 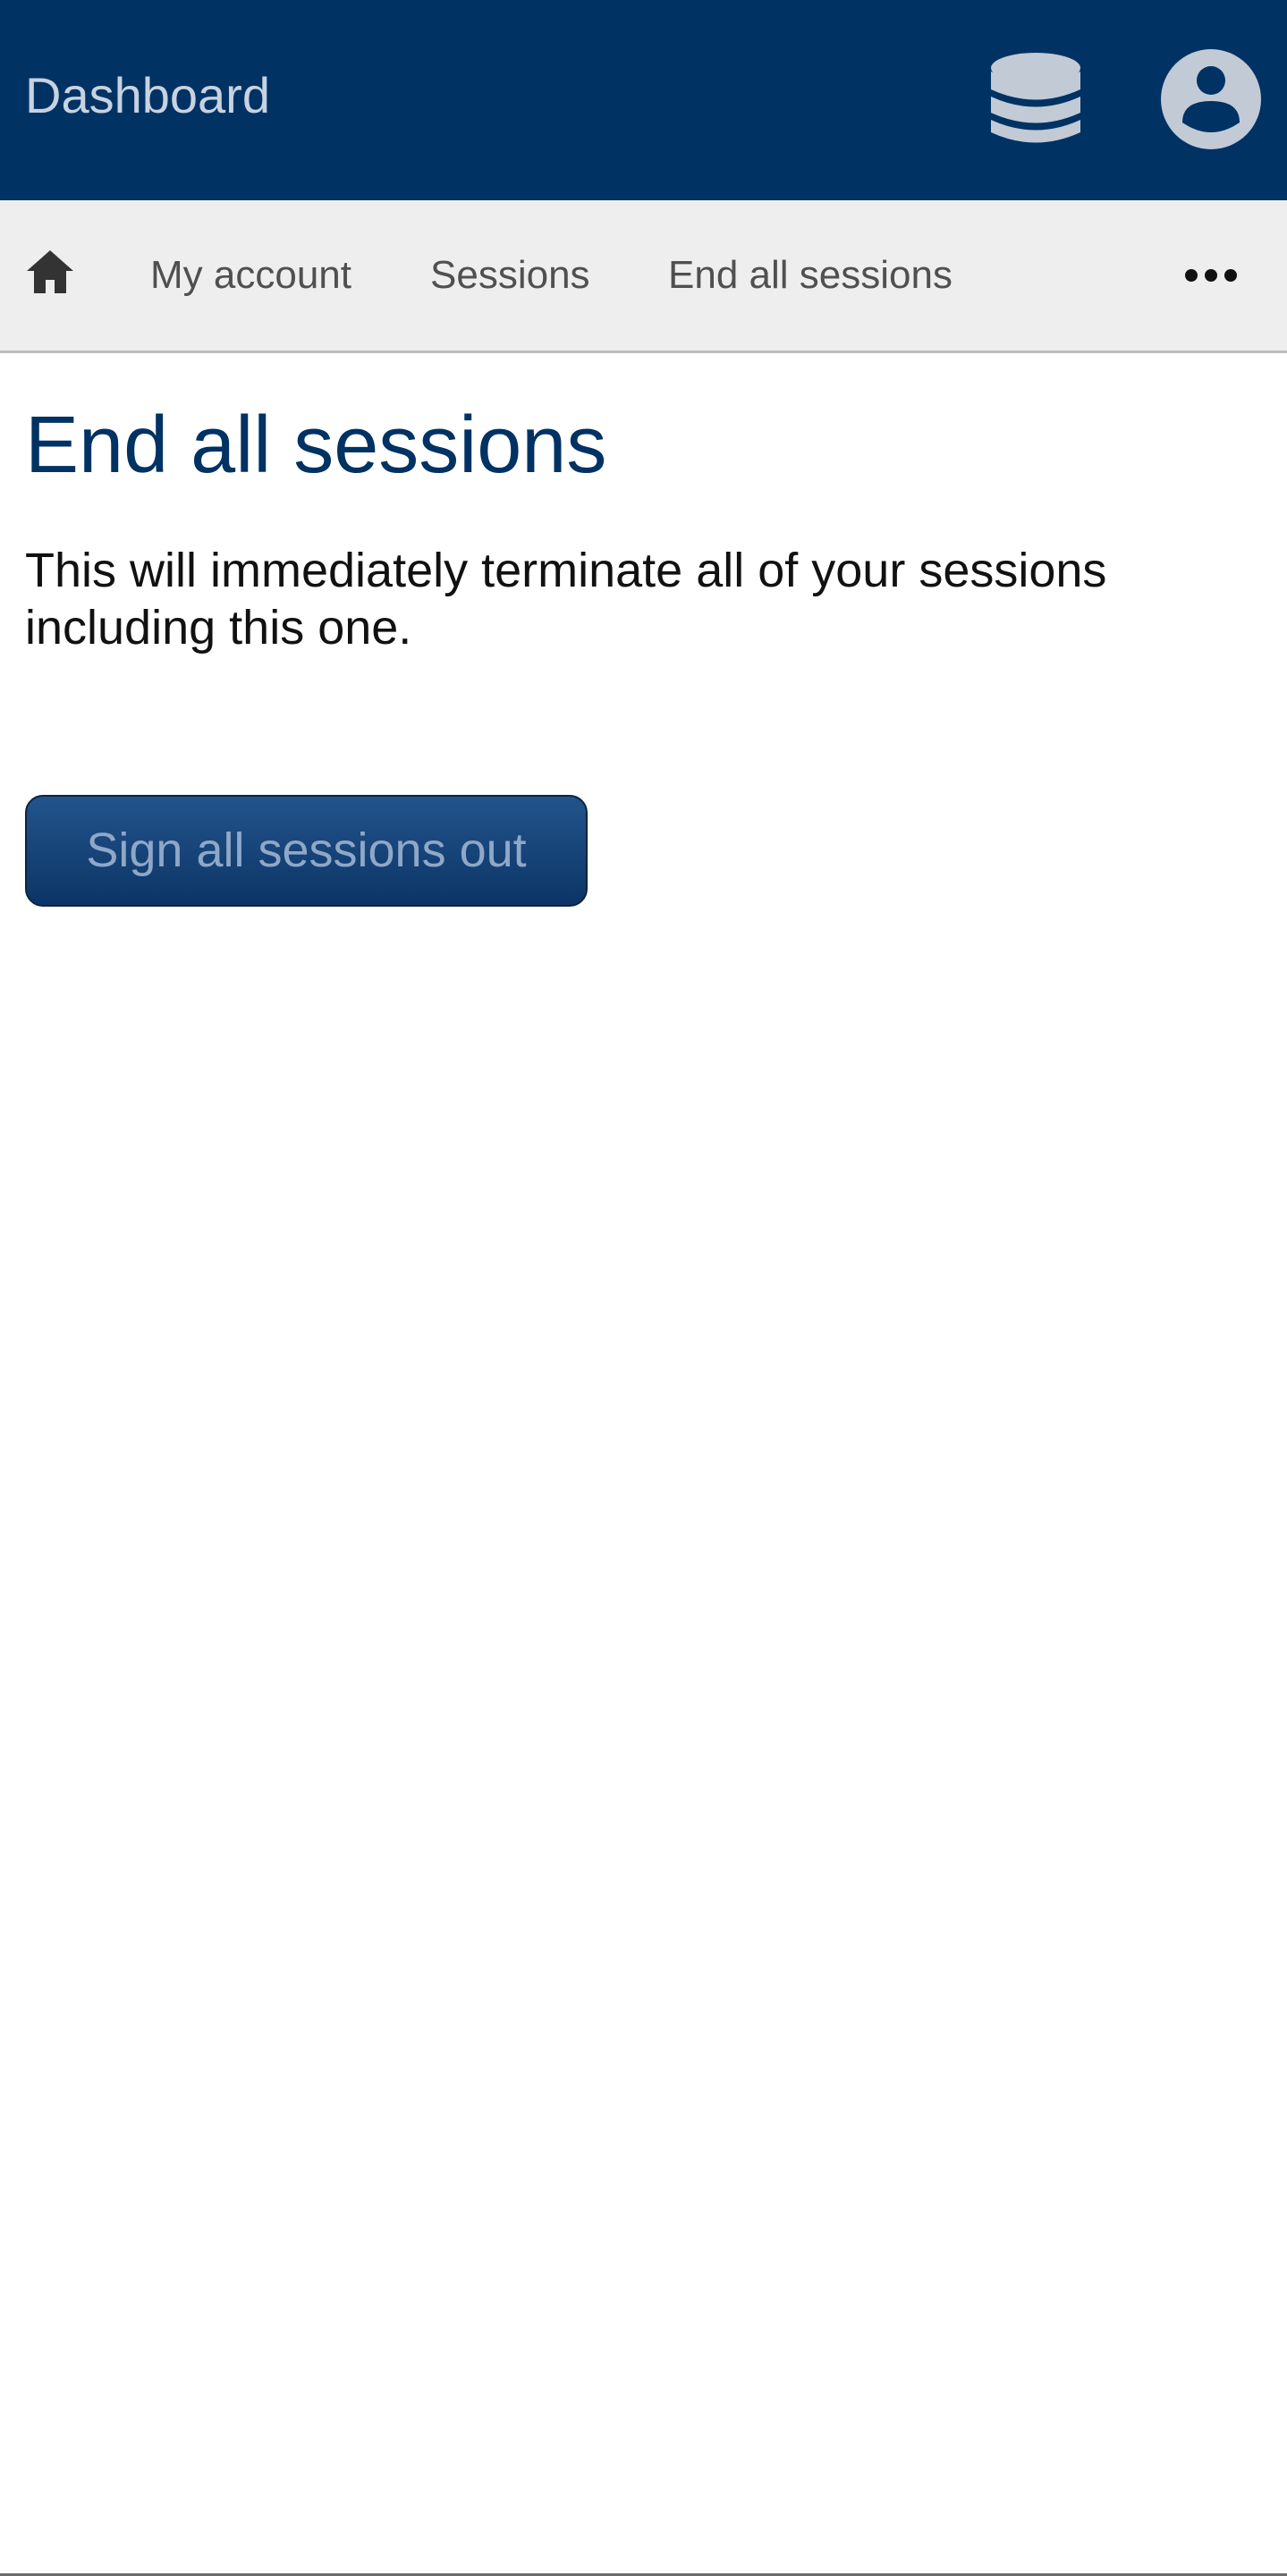 What do you see at coordinates (316, 445) in the screenshot?
I see `page-title: End all sessions` at bounding box center [316, 445].